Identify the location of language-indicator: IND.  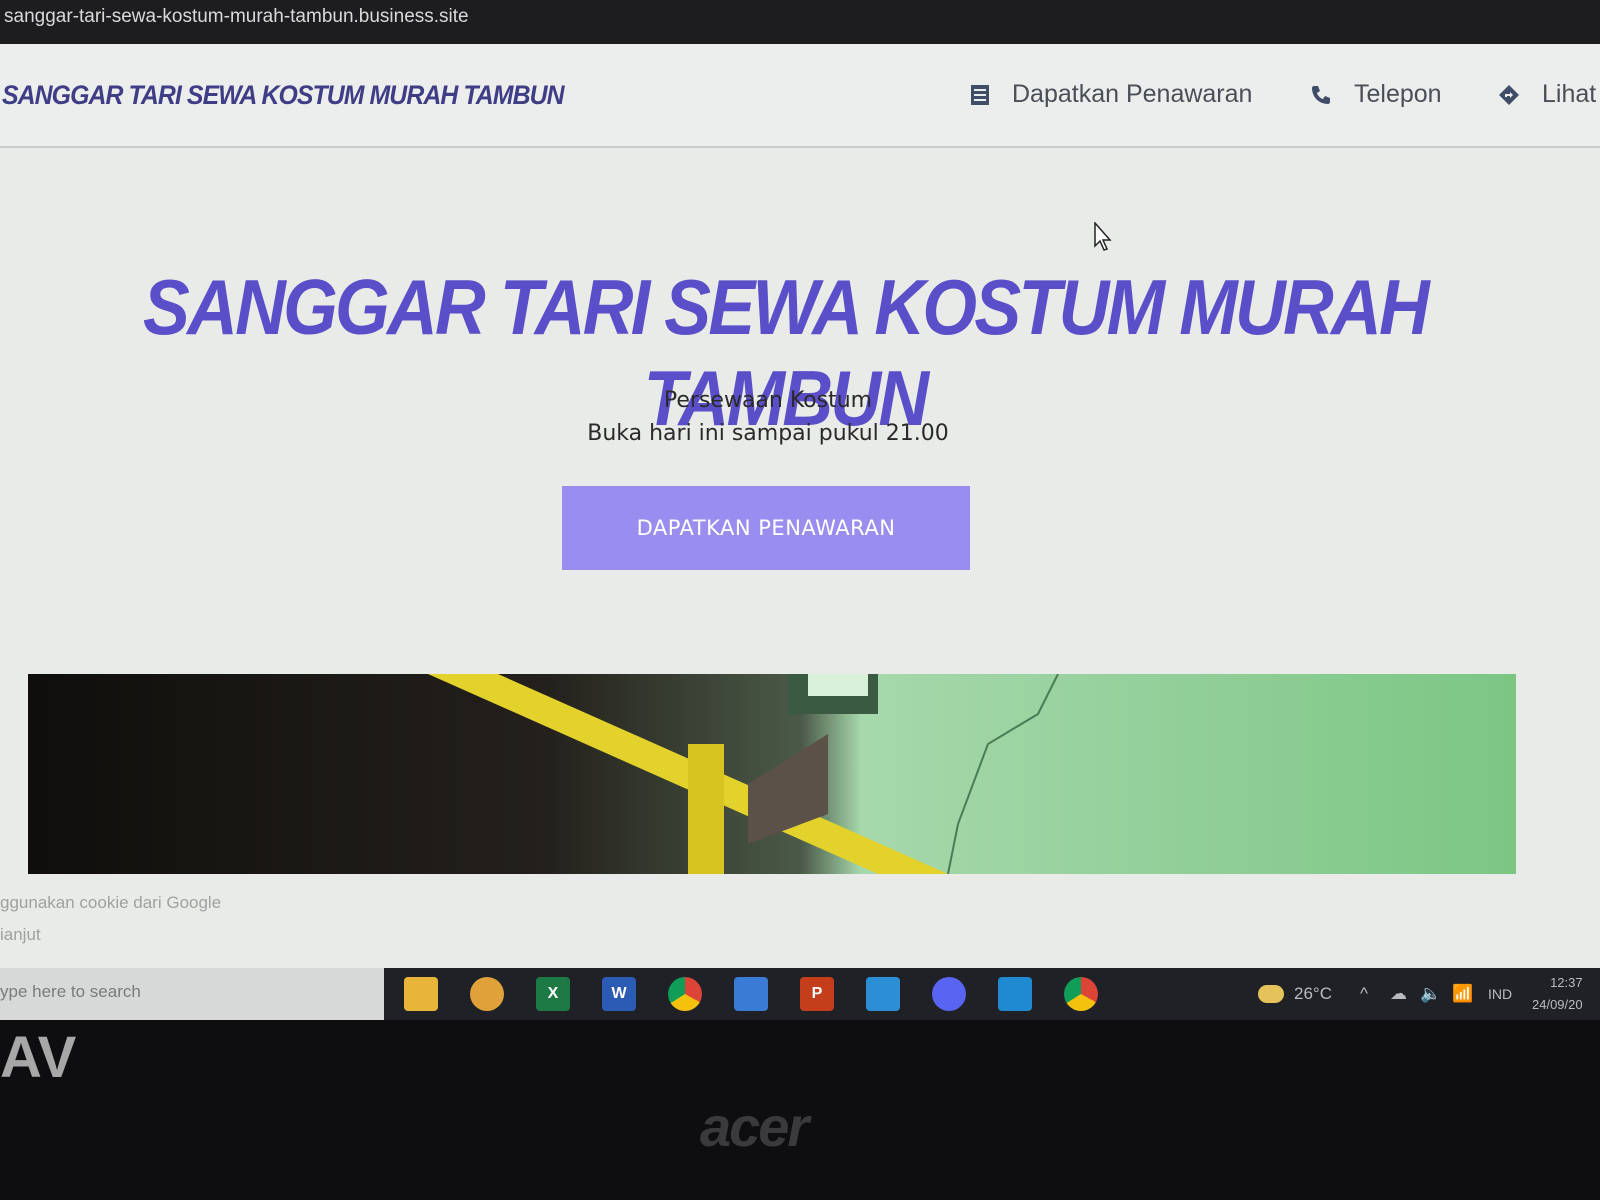
(1500, 994).